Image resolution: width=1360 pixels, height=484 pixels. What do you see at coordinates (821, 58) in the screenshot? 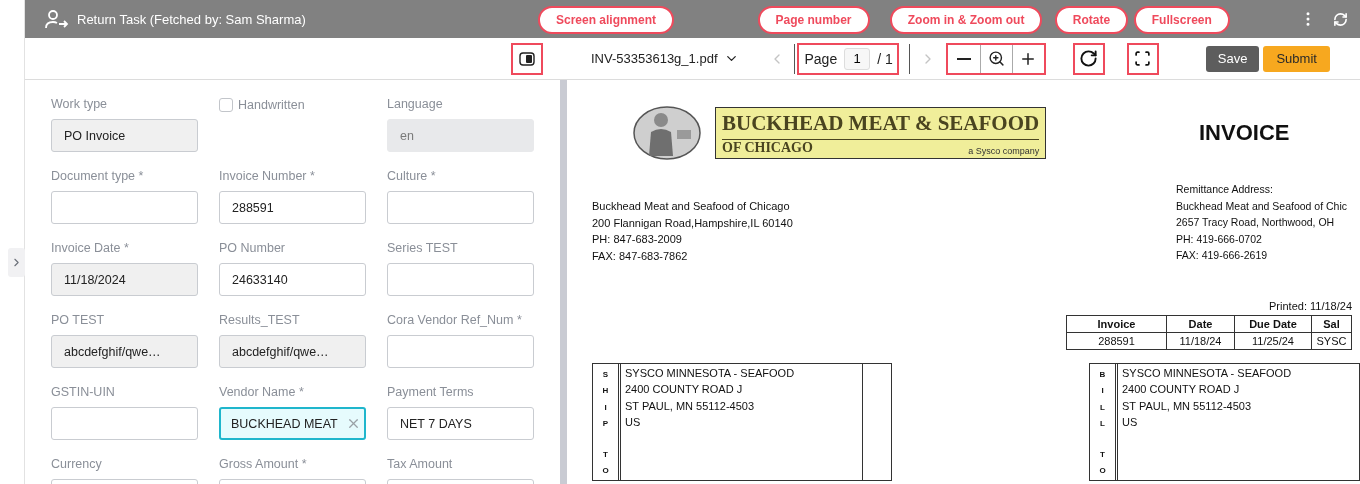
I see `page-label: Page` at bounding box center [821, 58].